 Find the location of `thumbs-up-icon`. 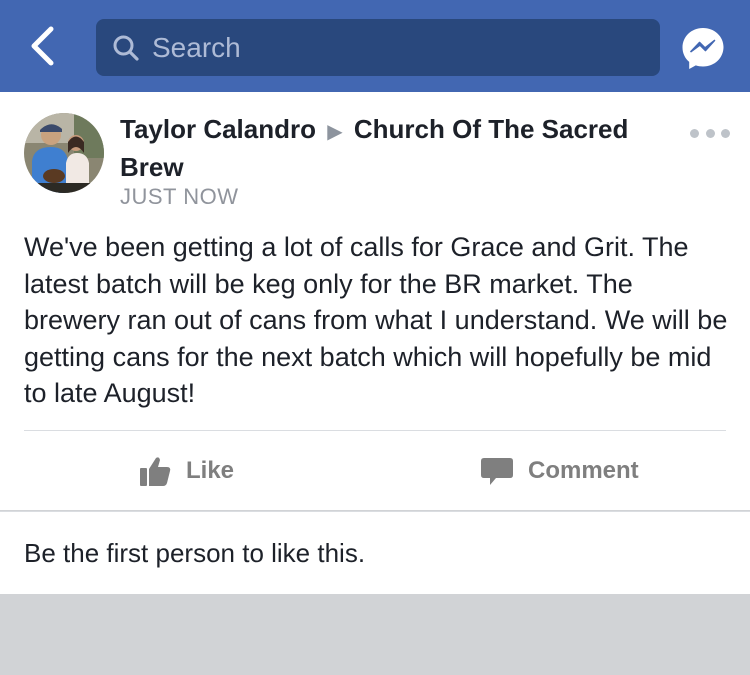

thumbs-up-icon is located at coordinates (155, 471).